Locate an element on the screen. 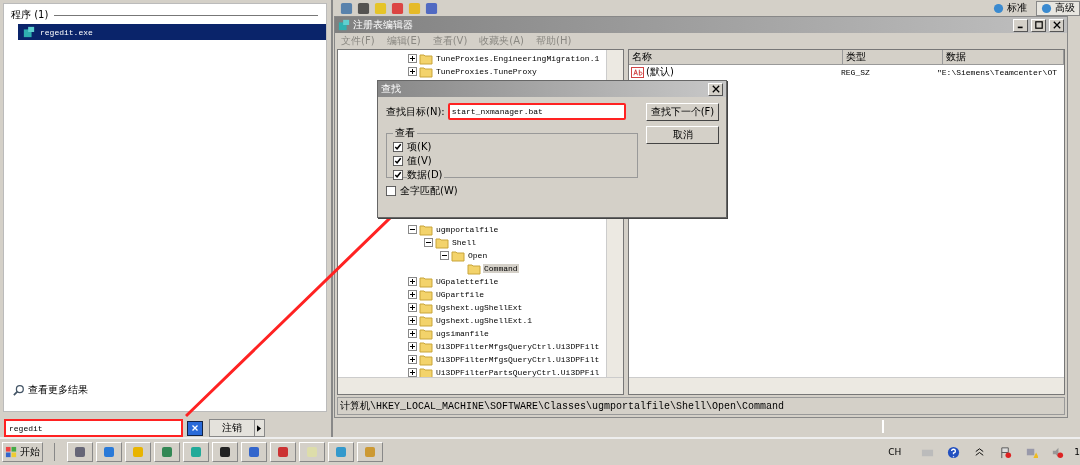 This screenshot has width=1080, height=465. view-button: 高级 is located at coordinates (1058, 8).